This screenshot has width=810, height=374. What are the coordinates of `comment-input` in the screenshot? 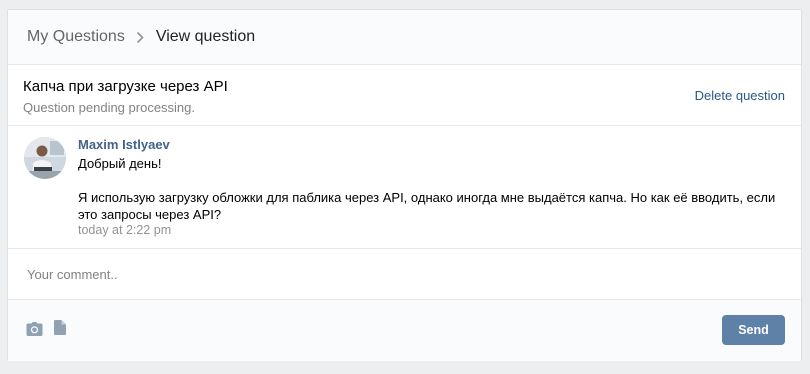 It's located at (404, 274).